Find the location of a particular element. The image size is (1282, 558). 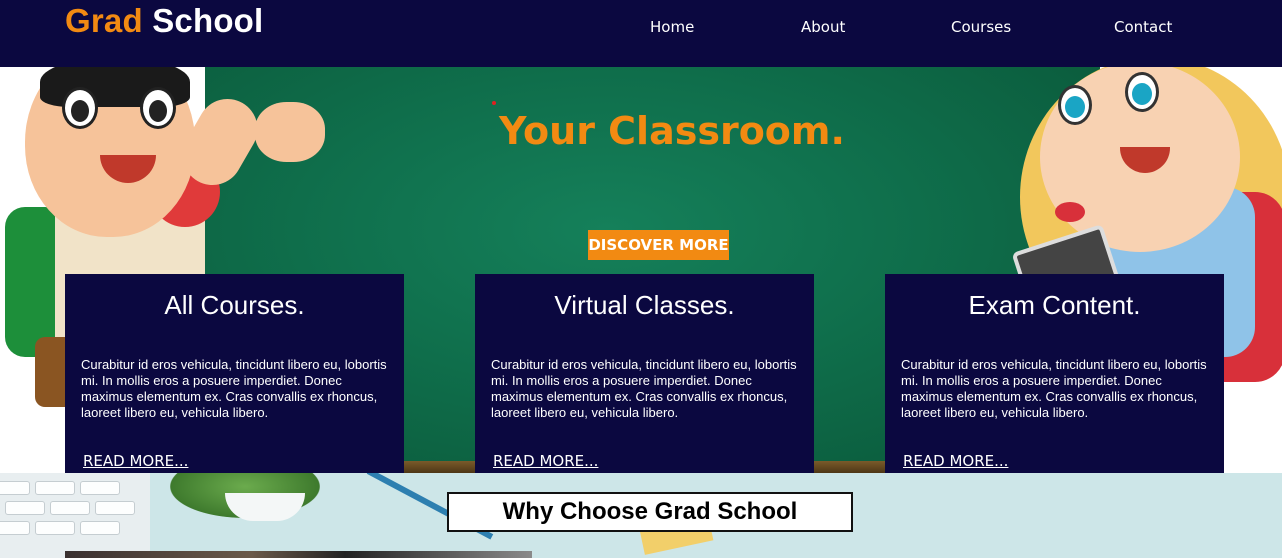

nav-about: About is located at coordinates (823, 27).